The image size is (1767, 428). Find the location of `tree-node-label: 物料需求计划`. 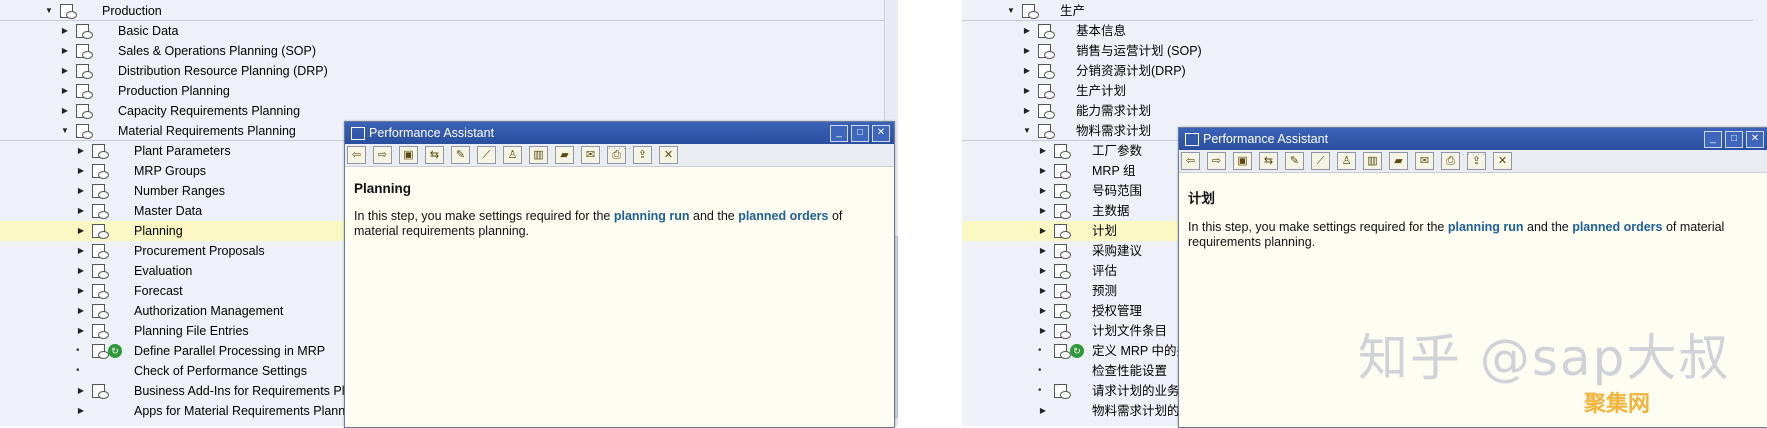

tree-node-label: 物料需求计划 is located at coordinates (1113, 131).